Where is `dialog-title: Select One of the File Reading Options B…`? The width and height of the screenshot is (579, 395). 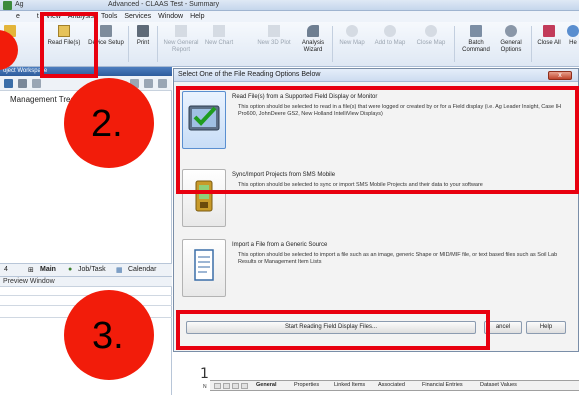
dialog-title: Select One of the File Reading Options B… is located at coordinates (249, 74).